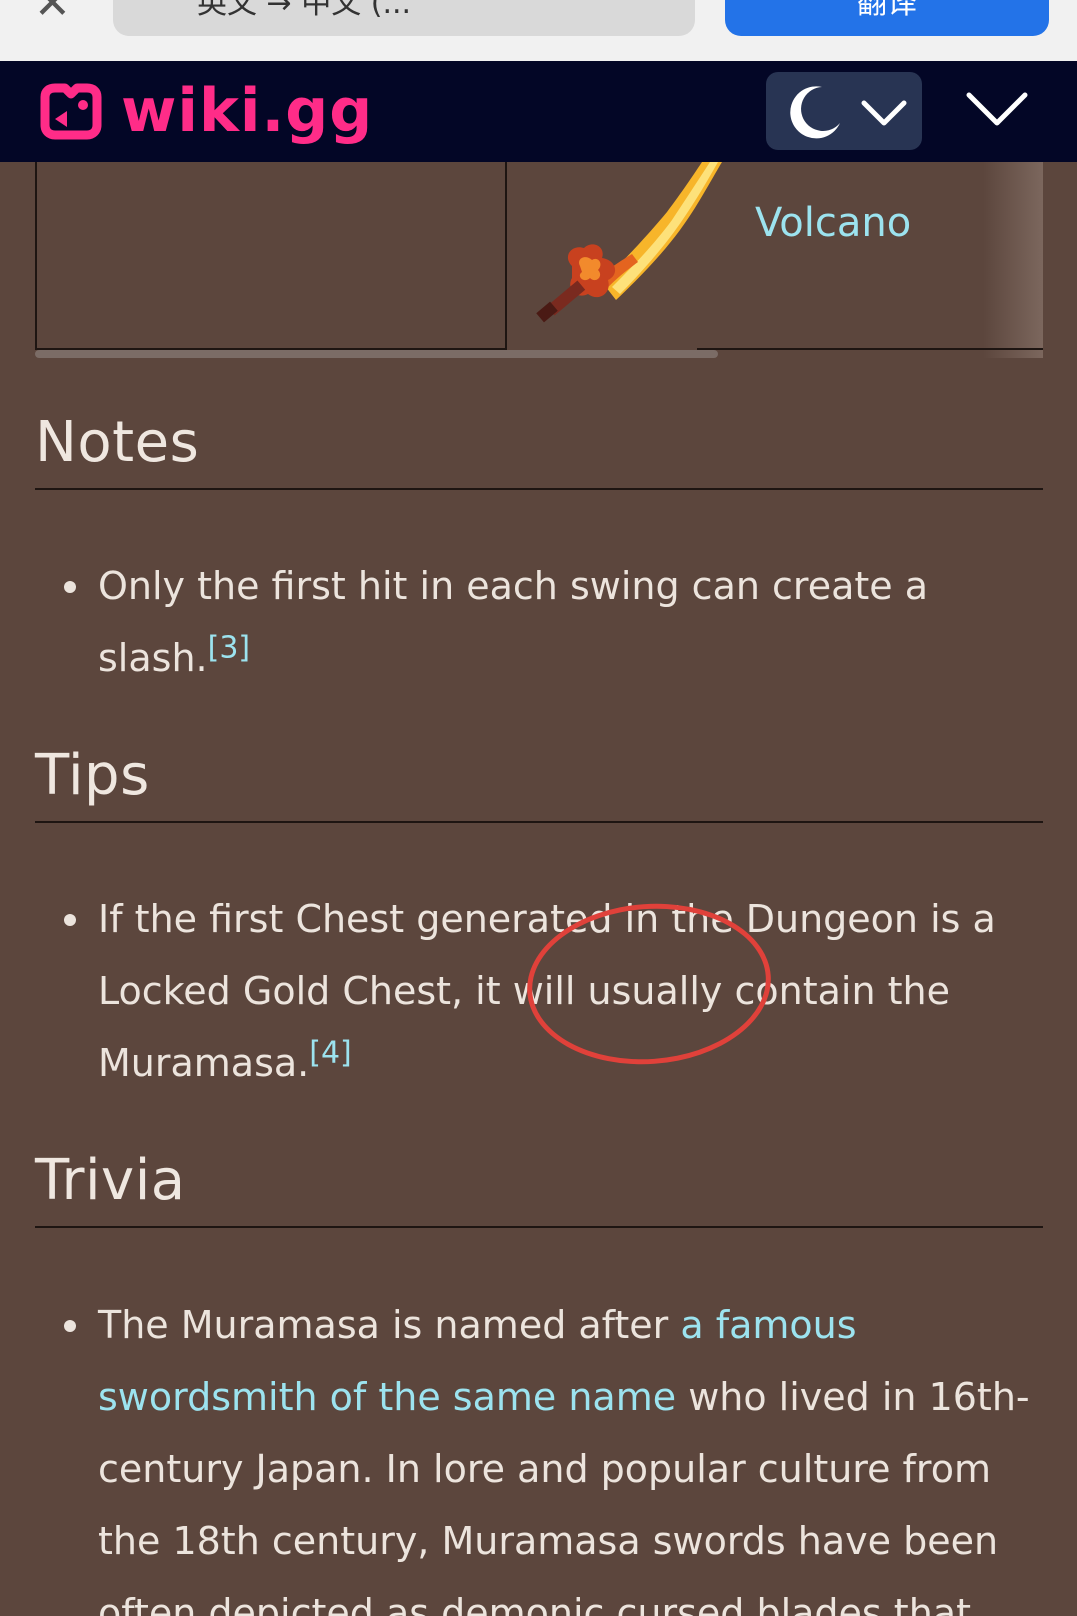  Describe the element at coordinates (815, 112) in the screenshot. I see `moon-icon` at that location.